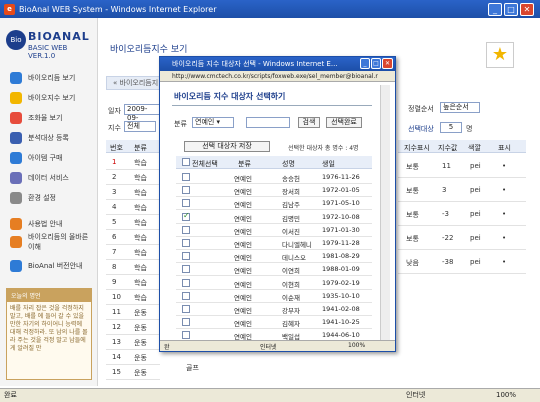 The width and height of the screenshot is (540, 402). I want to click on table-row: 6 학습, so click(133, 237).